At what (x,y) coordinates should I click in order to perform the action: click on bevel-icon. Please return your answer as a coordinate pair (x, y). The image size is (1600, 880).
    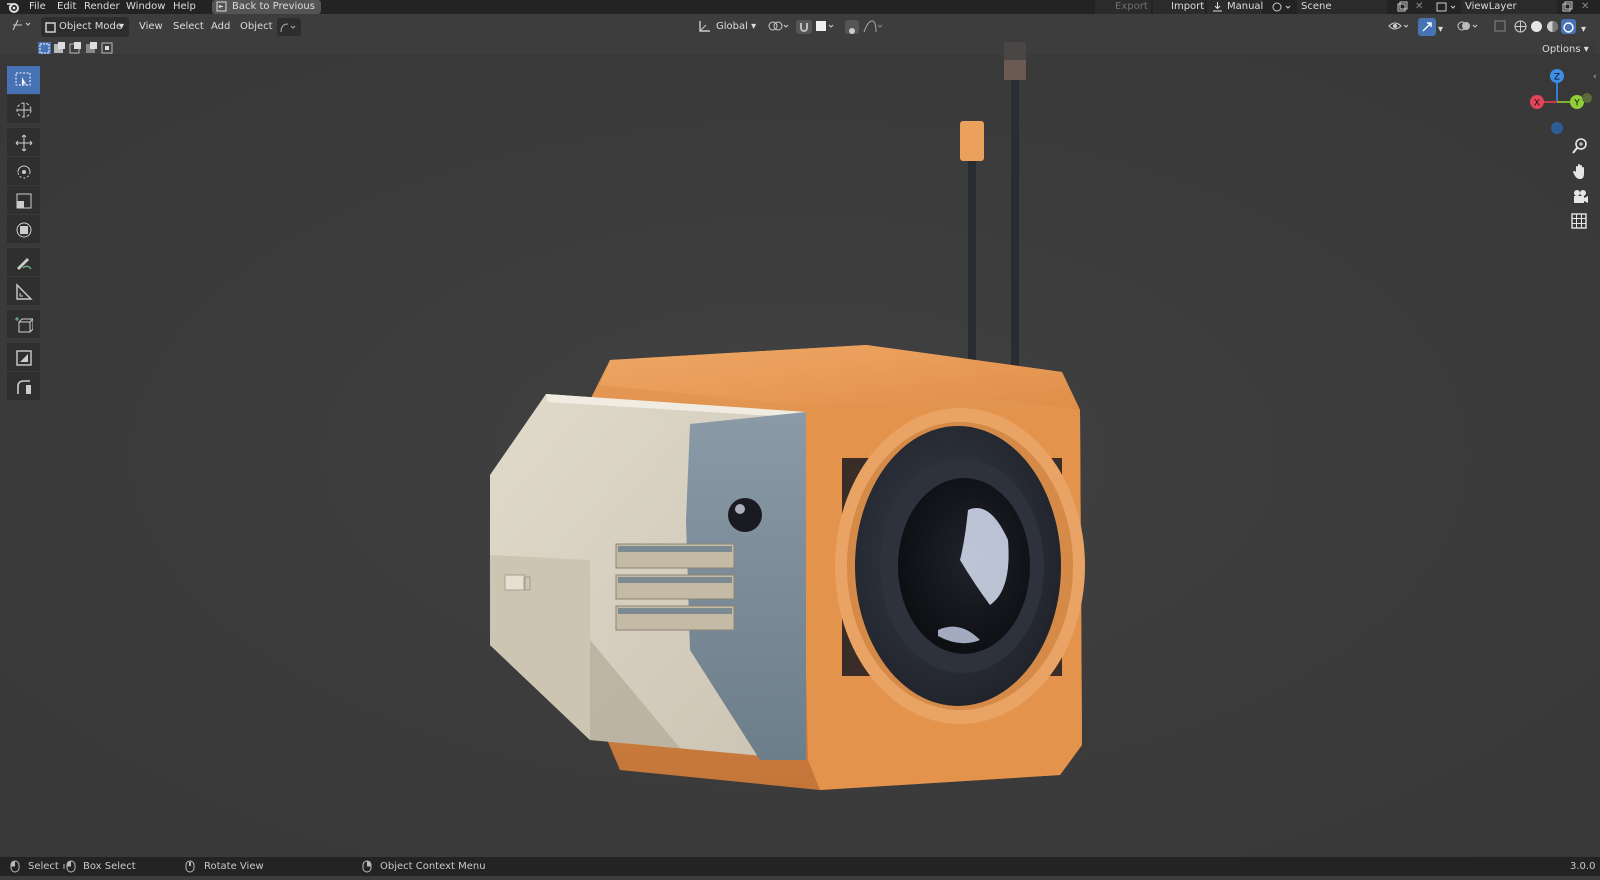
    Looking at the image, I should click on (24, 387).